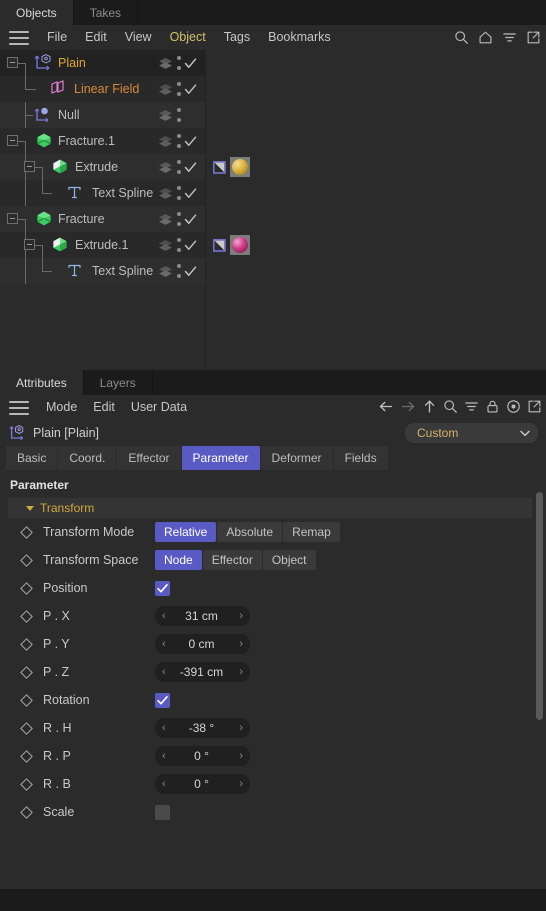 The image size is (546, 911). I want to click on position-x-input: ‹ 31 cm ›, so click(202, 616).